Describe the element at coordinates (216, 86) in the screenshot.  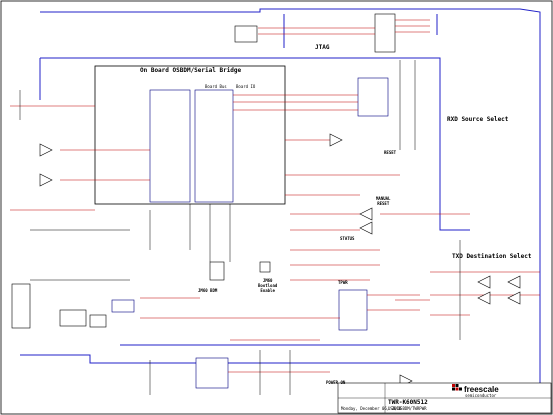
I see `board-bus-label: Board Bus` at that location.